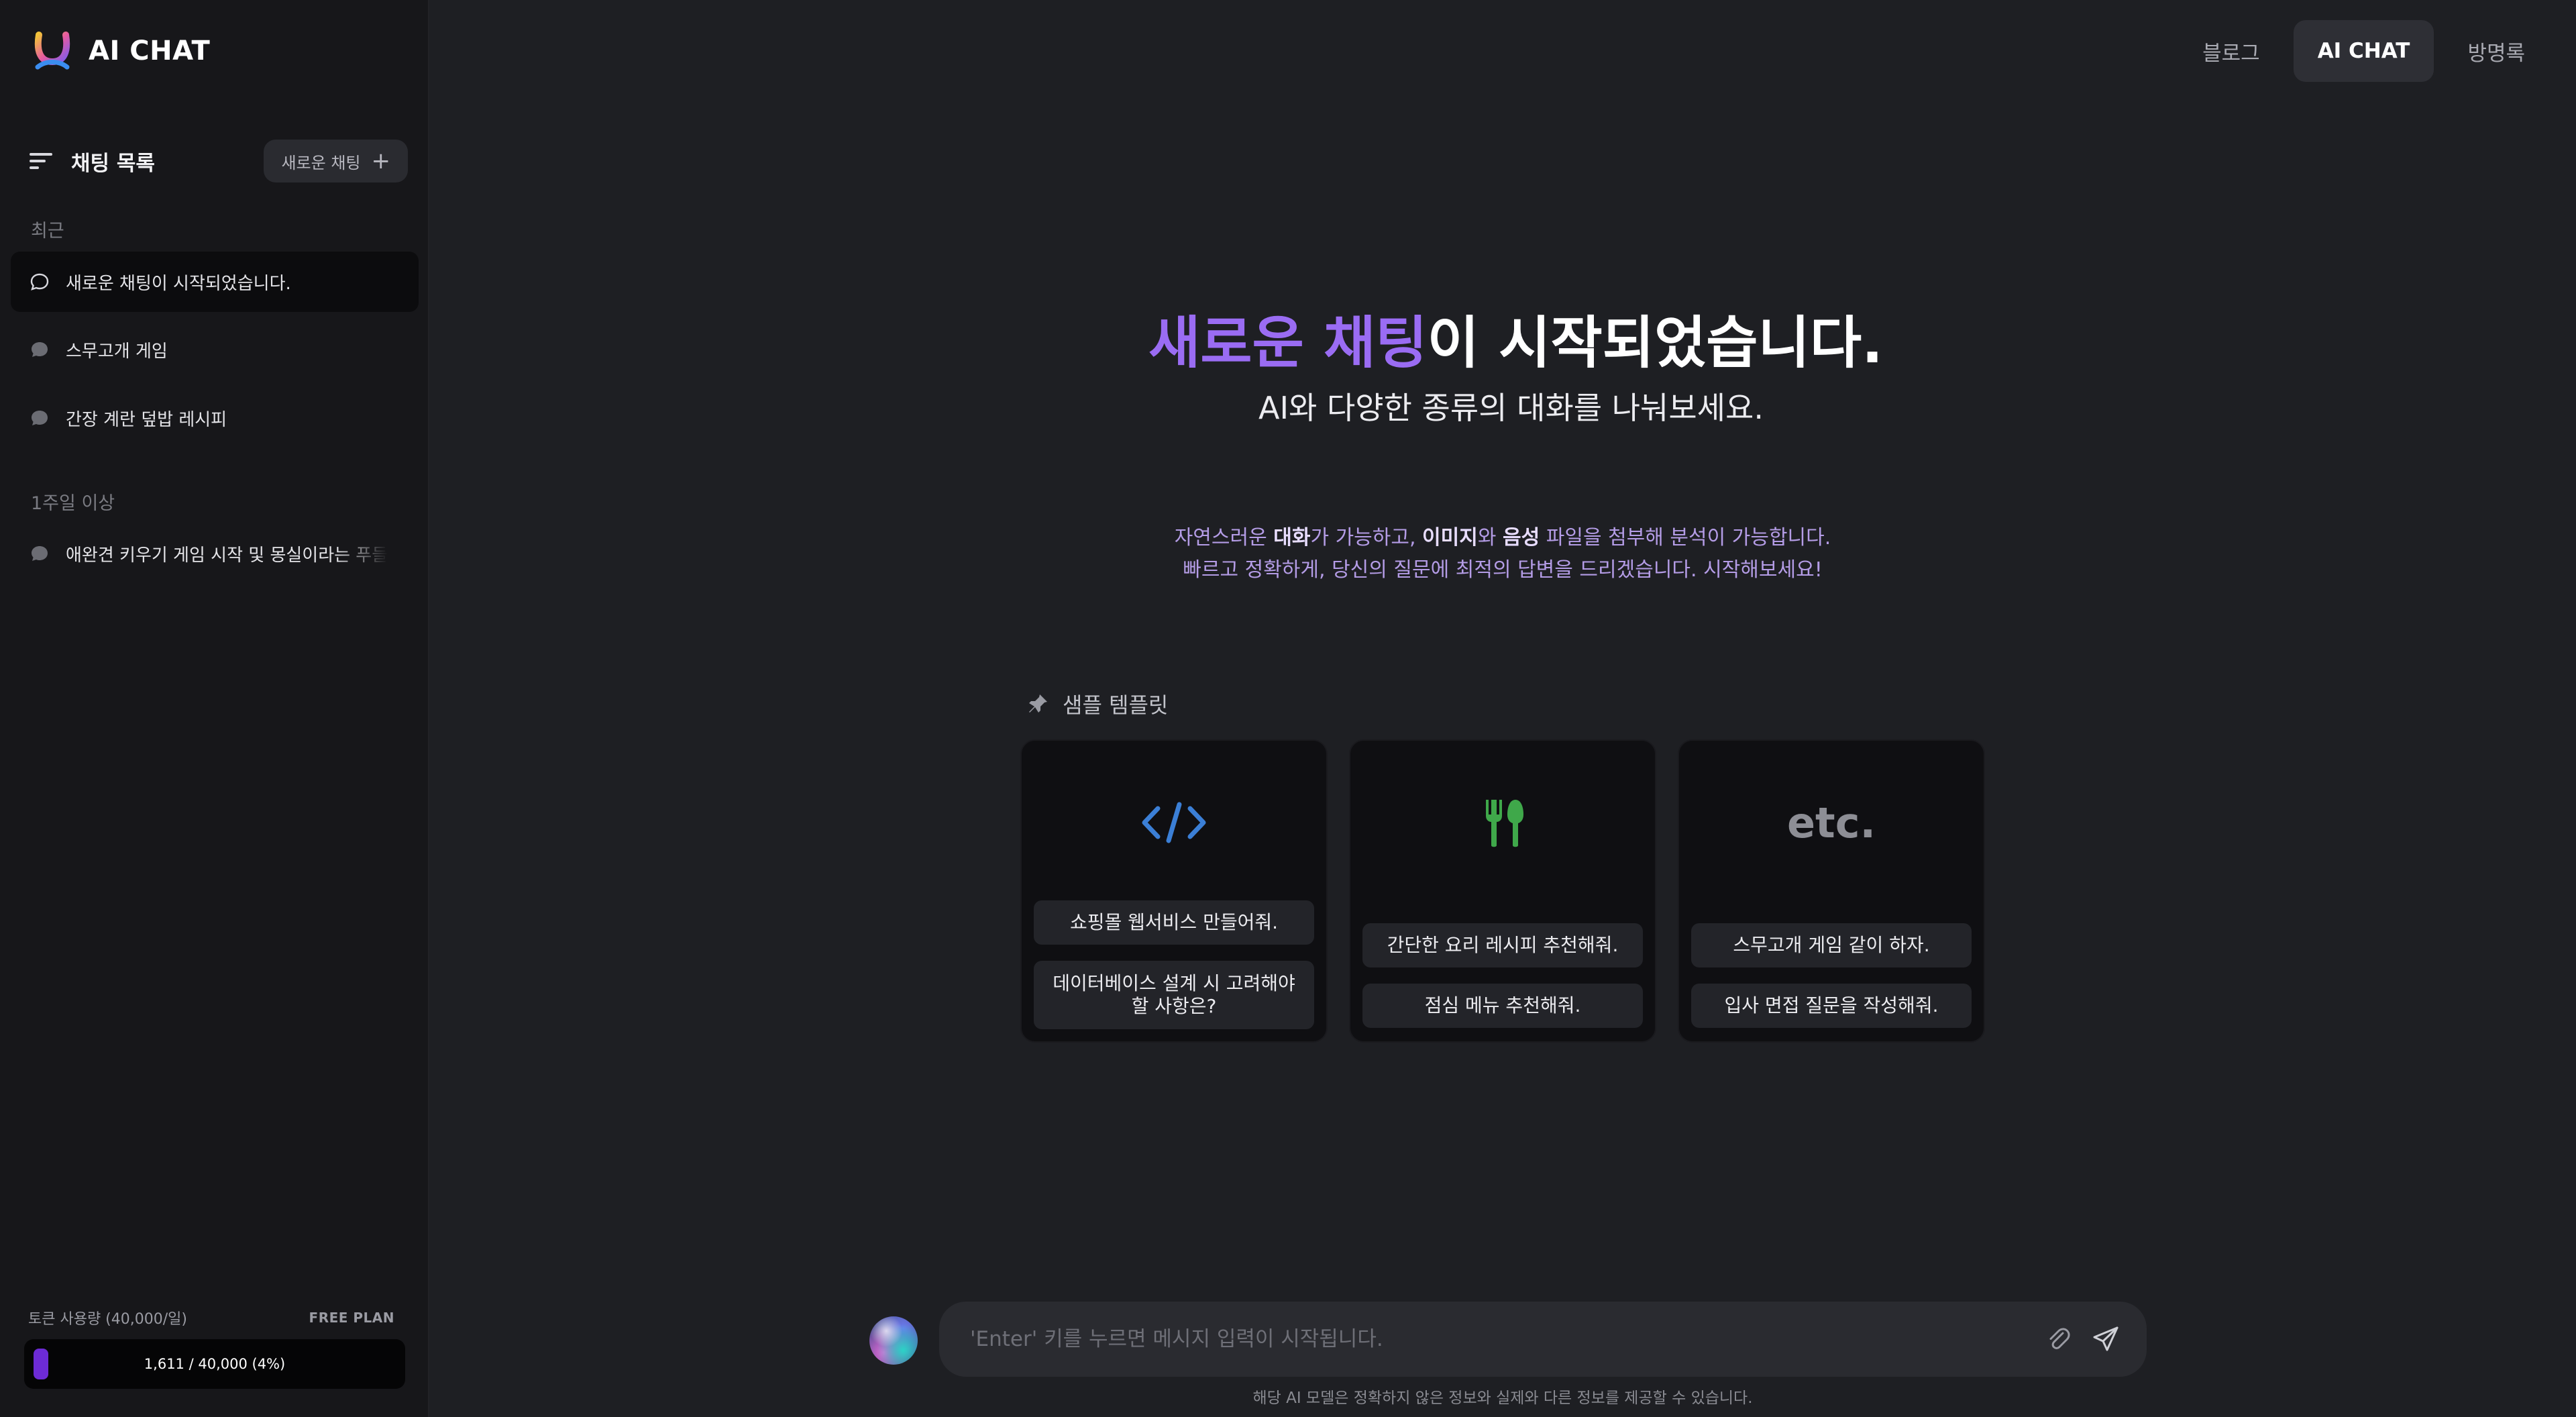  What do you see at coordinates (1831, 891) in the screenshot?
I see `template-card-etc: etc. 스무고개 게임 같이 하자. 입사 면접 질문을 작성해줘.` at bounding box center [1831, 891].